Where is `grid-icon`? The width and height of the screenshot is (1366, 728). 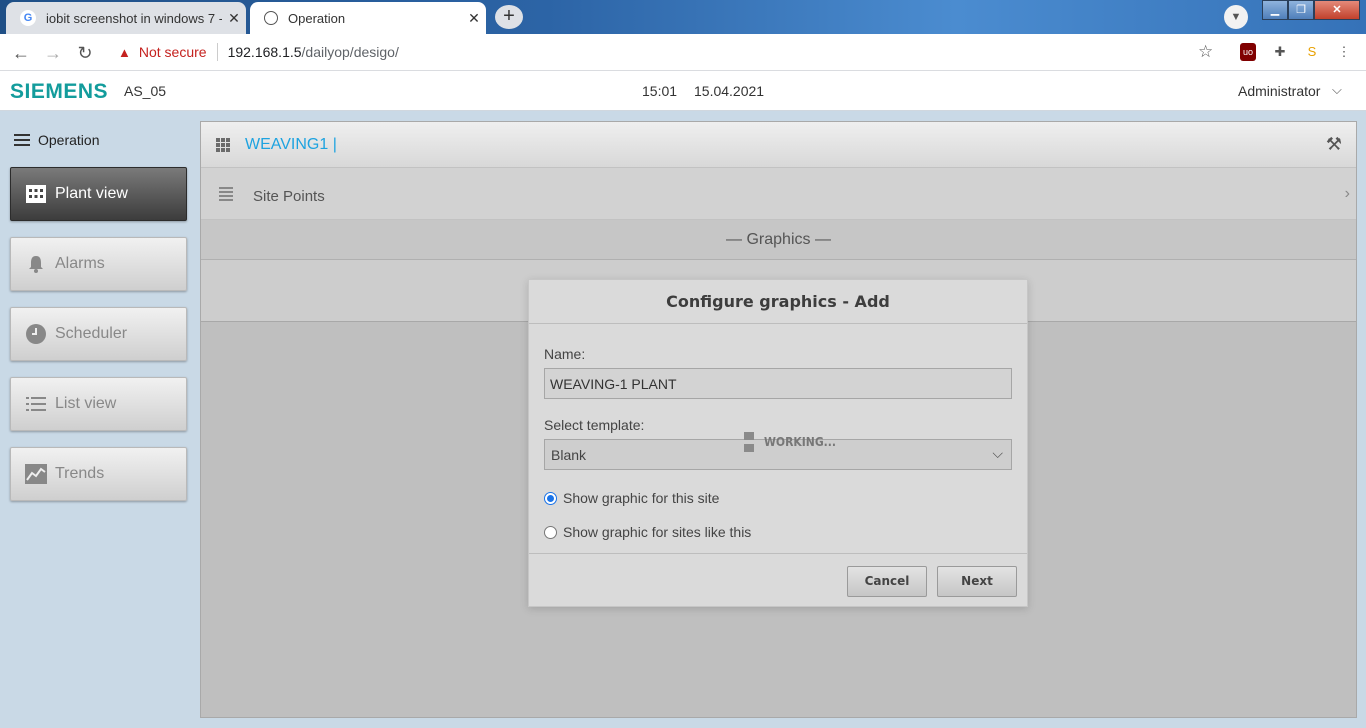
grid-icon is located at coordinates (36, 194).